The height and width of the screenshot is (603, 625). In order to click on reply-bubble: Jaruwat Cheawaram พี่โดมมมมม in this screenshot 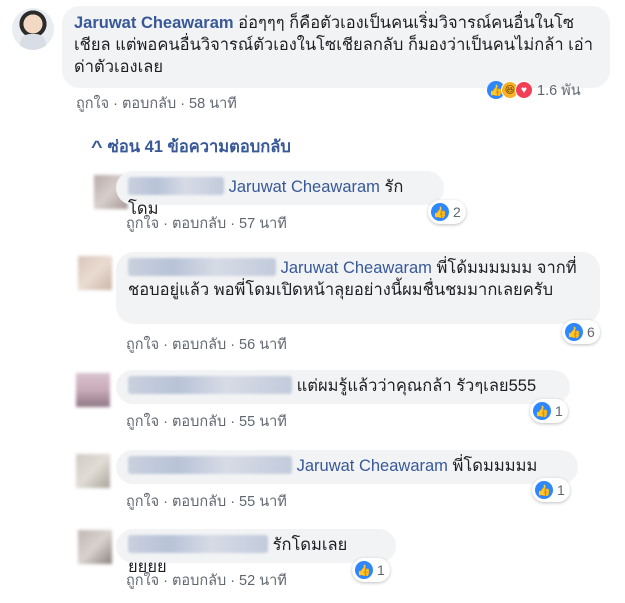, I will do `click(347, 467)`.